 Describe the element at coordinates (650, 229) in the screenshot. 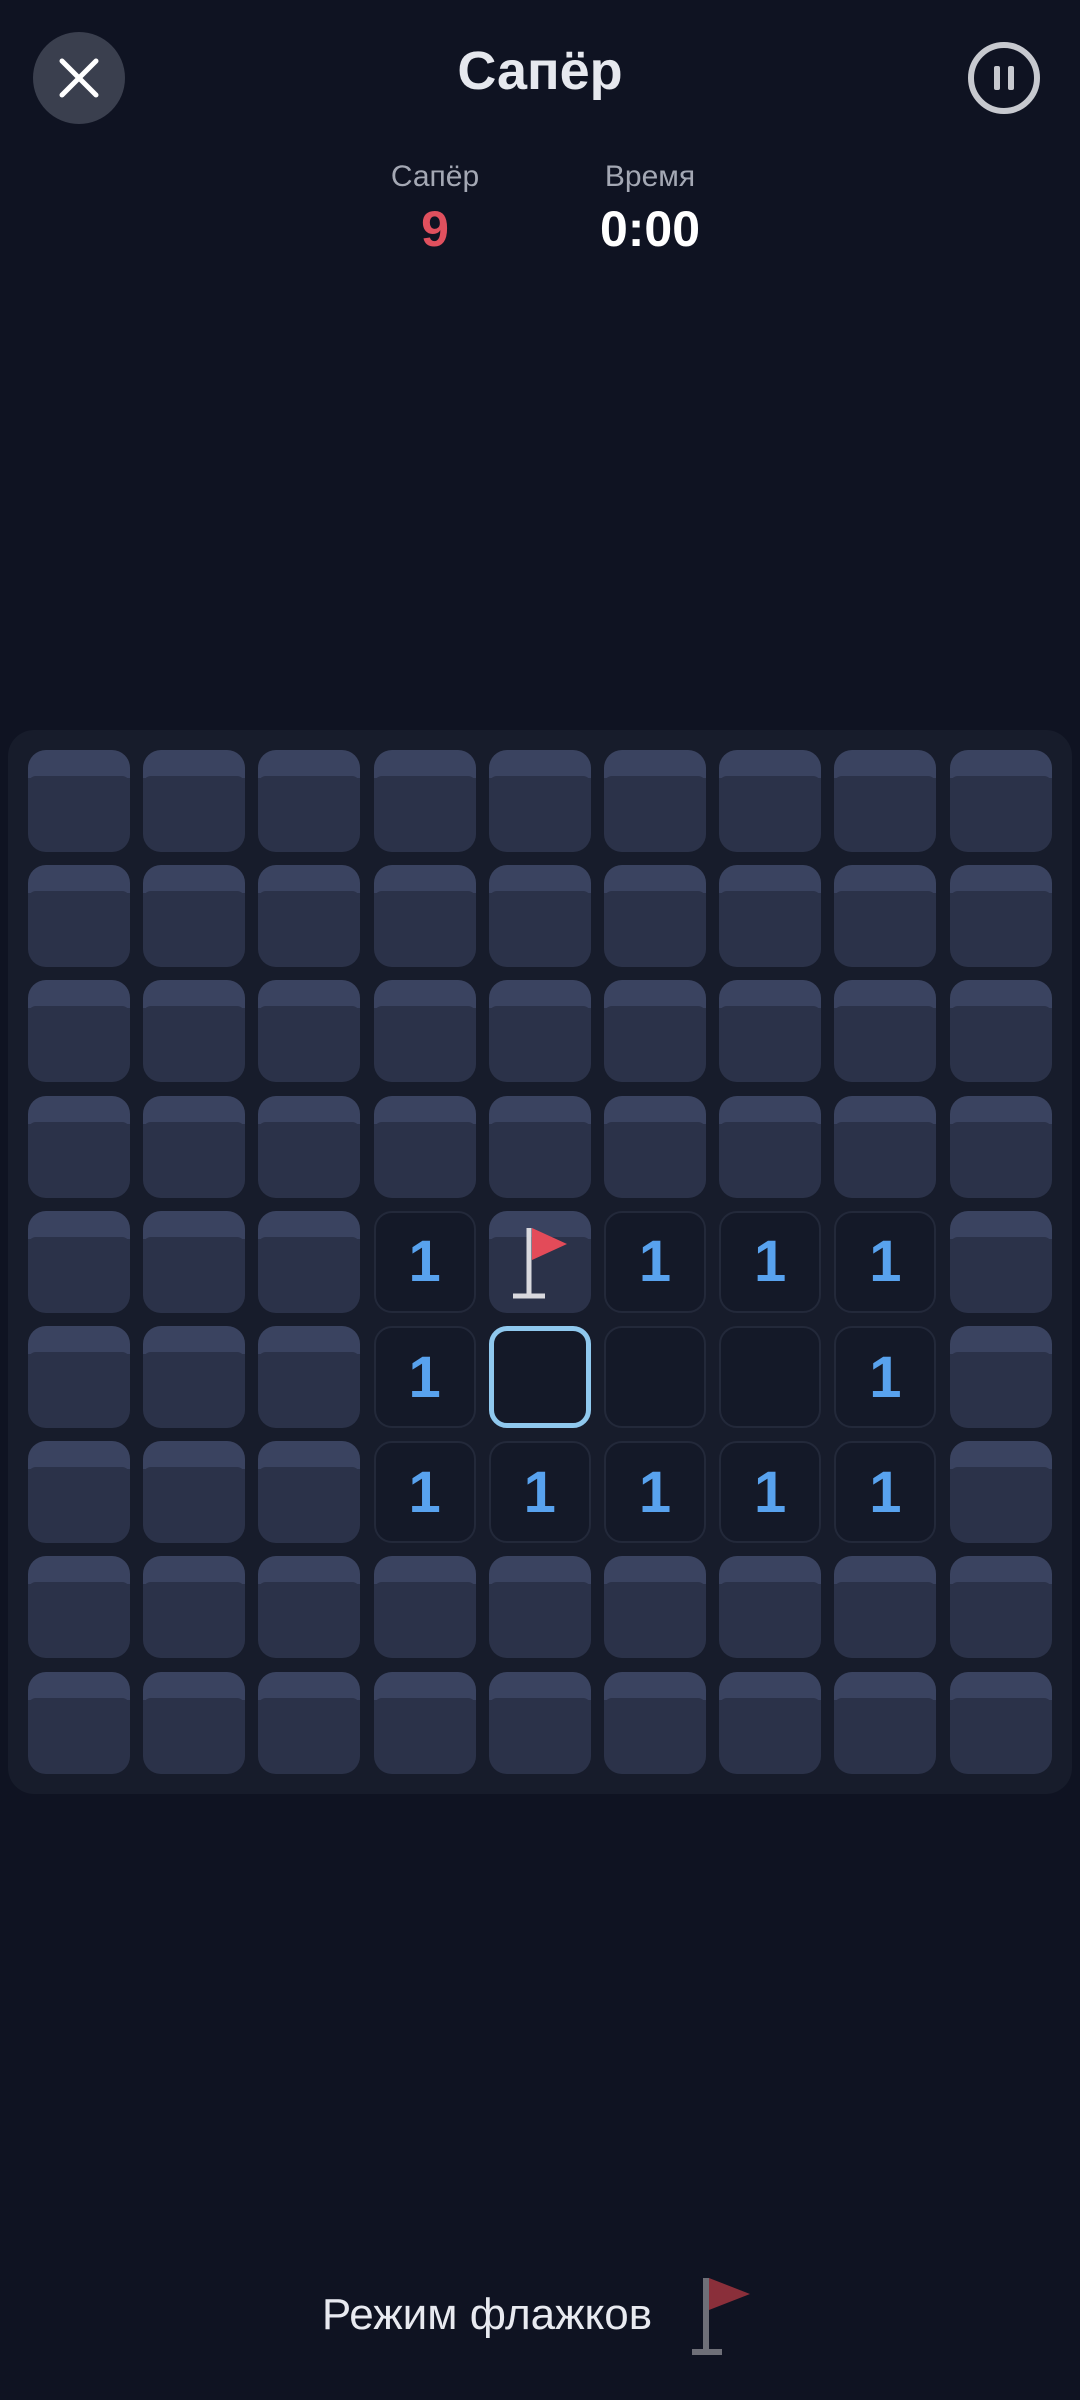

I see `time-value: 0:00` at that location.